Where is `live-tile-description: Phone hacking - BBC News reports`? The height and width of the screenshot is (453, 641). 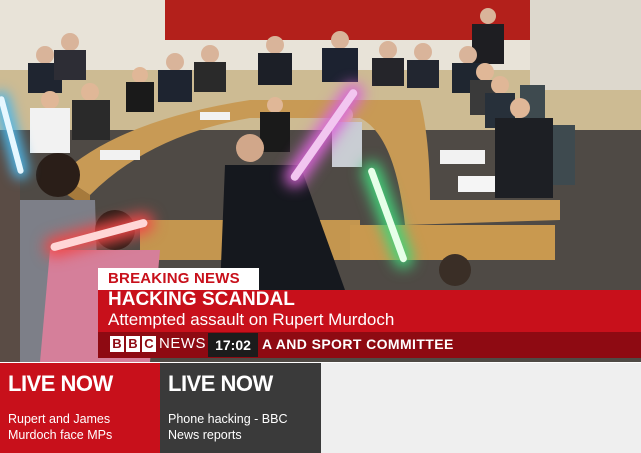 live-tile-description: Phone hacking - BBC News reports is located at coordinates (228, 427).